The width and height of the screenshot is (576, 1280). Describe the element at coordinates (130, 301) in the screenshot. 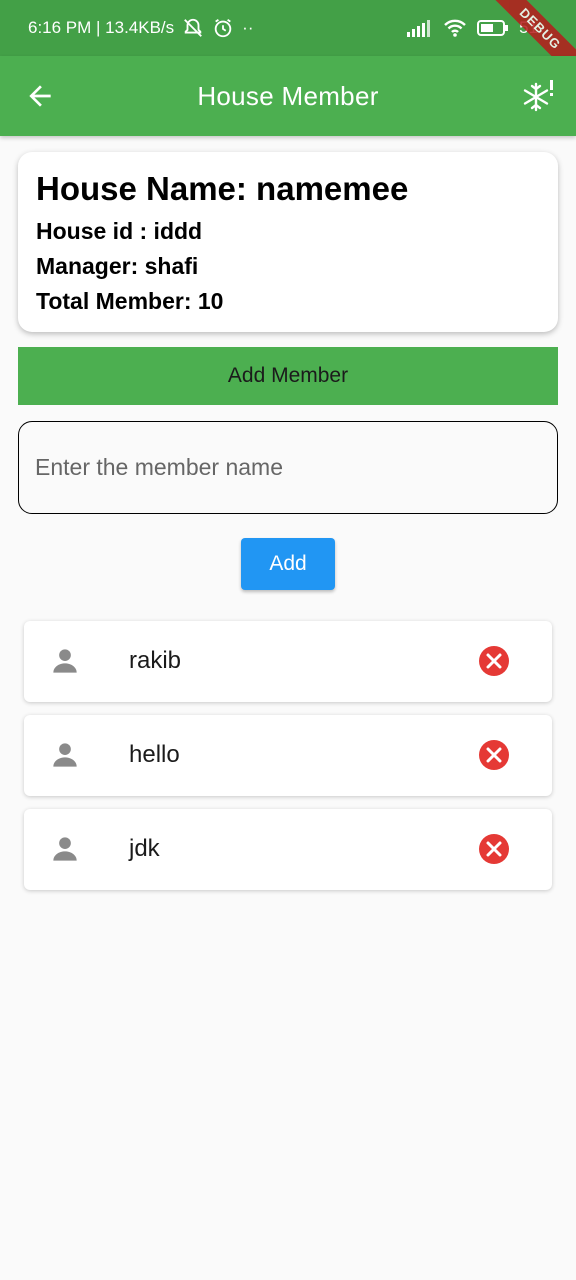

I see `house-total-members: Total Member: 10` at that location.